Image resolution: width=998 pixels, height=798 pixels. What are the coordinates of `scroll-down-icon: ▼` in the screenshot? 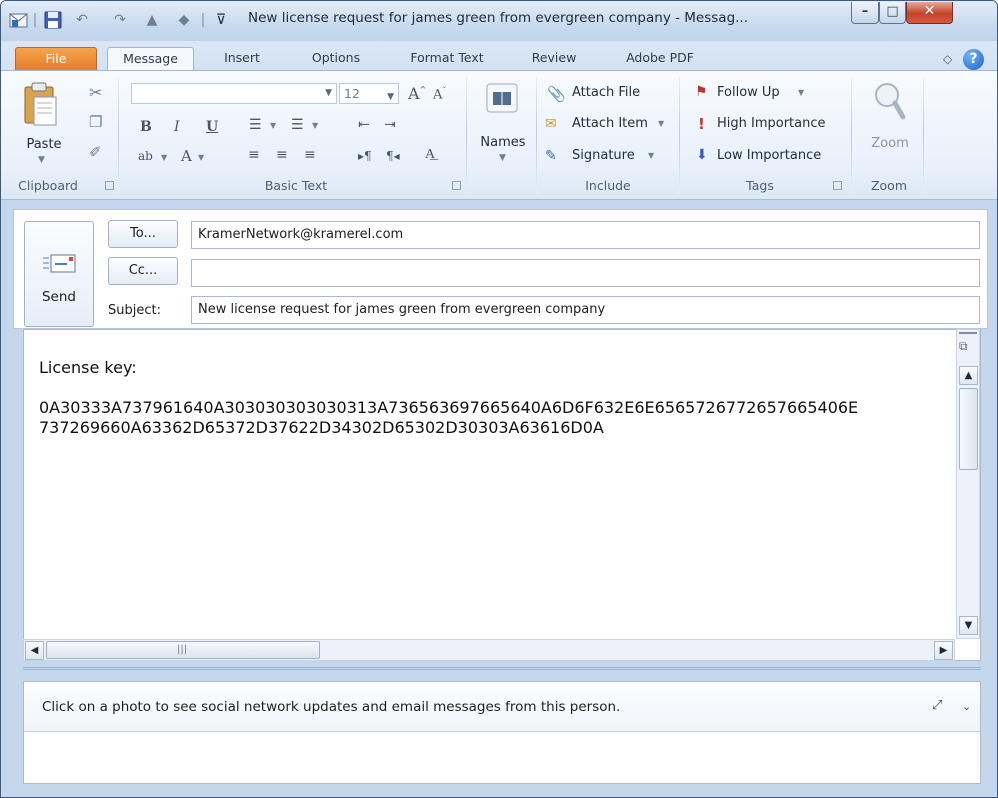 It's located at (968, 625).